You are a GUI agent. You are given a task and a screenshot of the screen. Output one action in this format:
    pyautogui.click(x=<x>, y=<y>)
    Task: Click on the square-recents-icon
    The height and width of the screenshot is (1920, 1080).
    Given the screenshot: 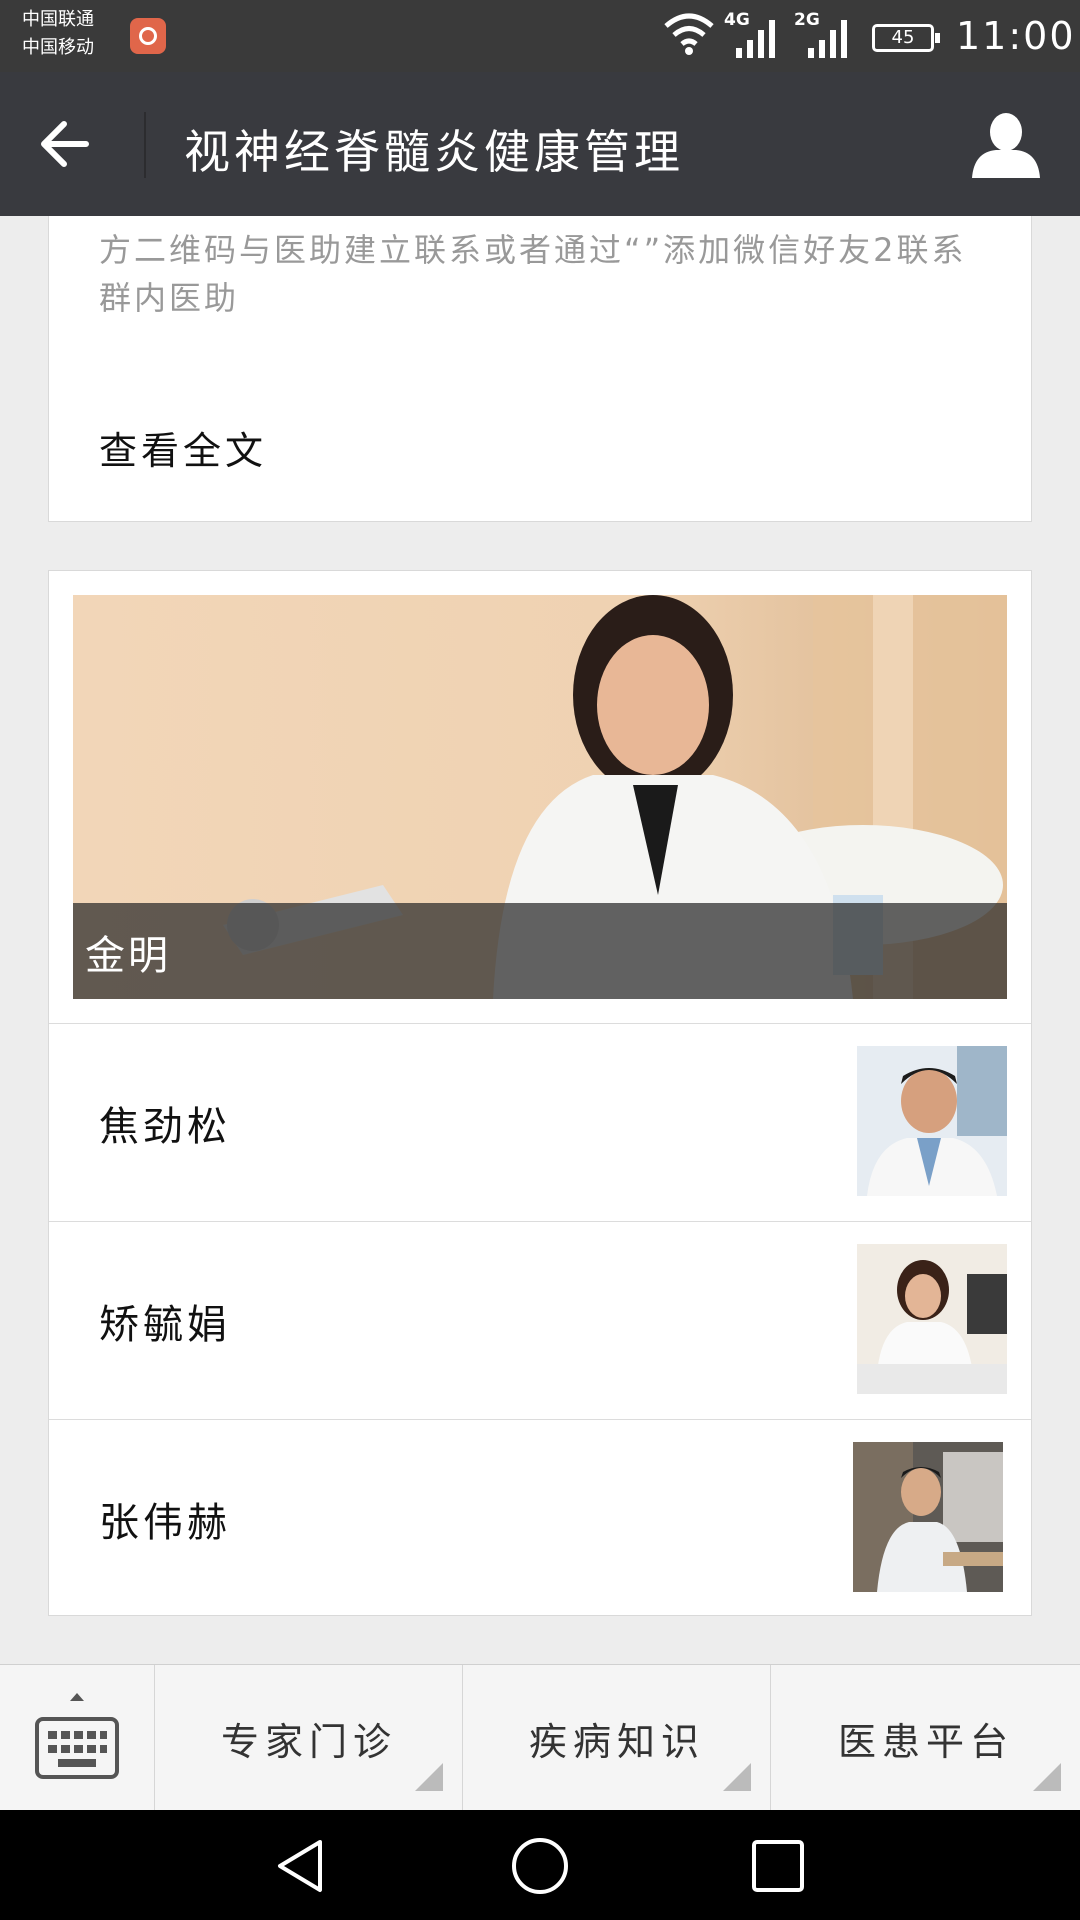 What is the action you would take?
    pyautogui.click(x=778, y=1866)
    